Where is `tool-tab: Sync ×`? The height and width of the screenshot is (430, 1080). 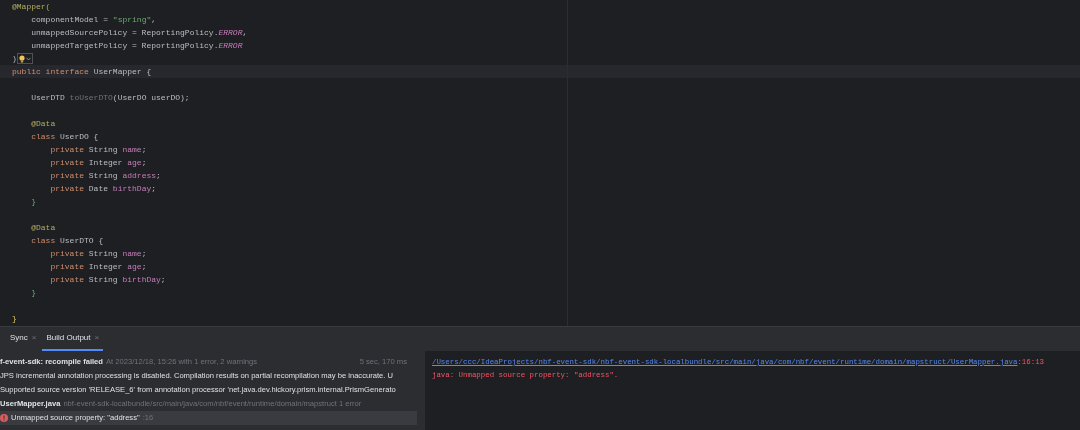 tool-tab: Sync × is located at coordinates (23, 339).